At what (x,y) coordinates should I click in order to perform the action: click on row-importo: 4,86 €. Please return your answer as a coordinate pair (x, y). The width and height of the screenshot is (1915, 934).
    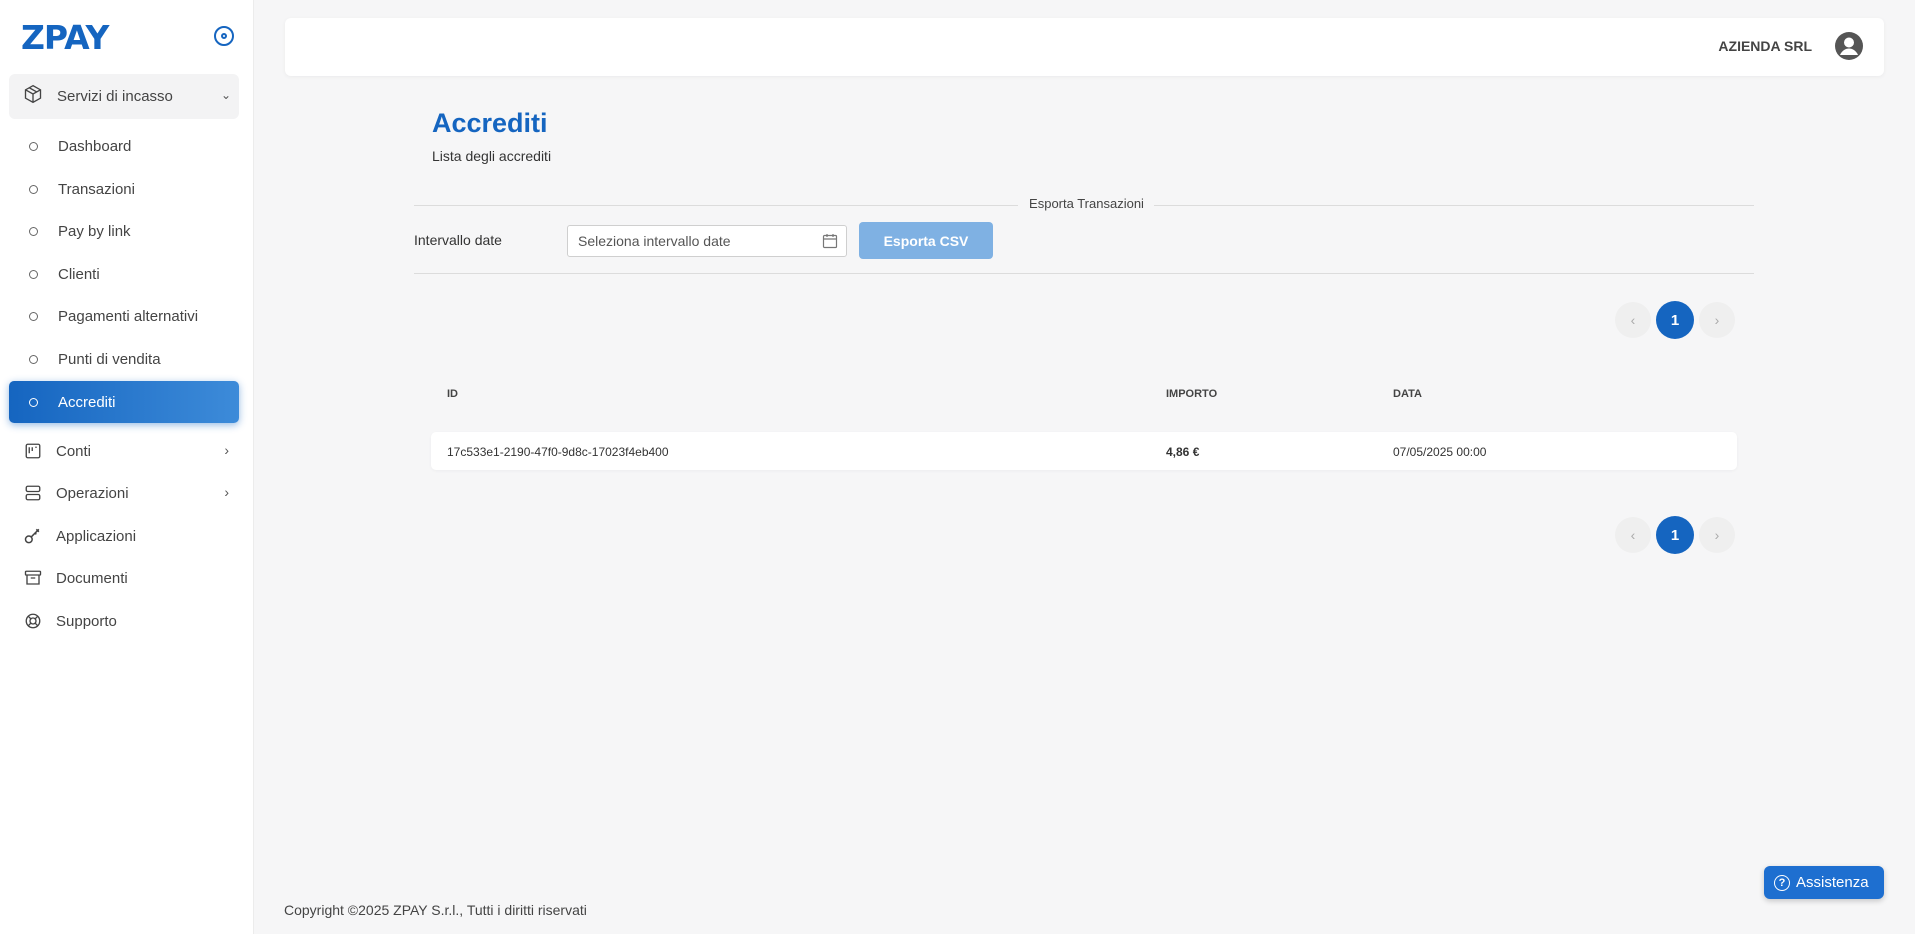
    Looking at the image, I should click on (1183, 452).